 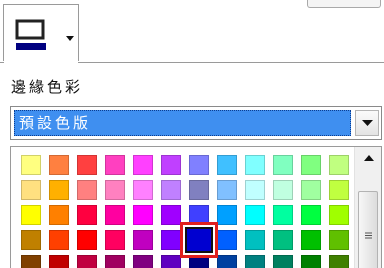 I want to click on line-color-button, so click(x=41, y=33).